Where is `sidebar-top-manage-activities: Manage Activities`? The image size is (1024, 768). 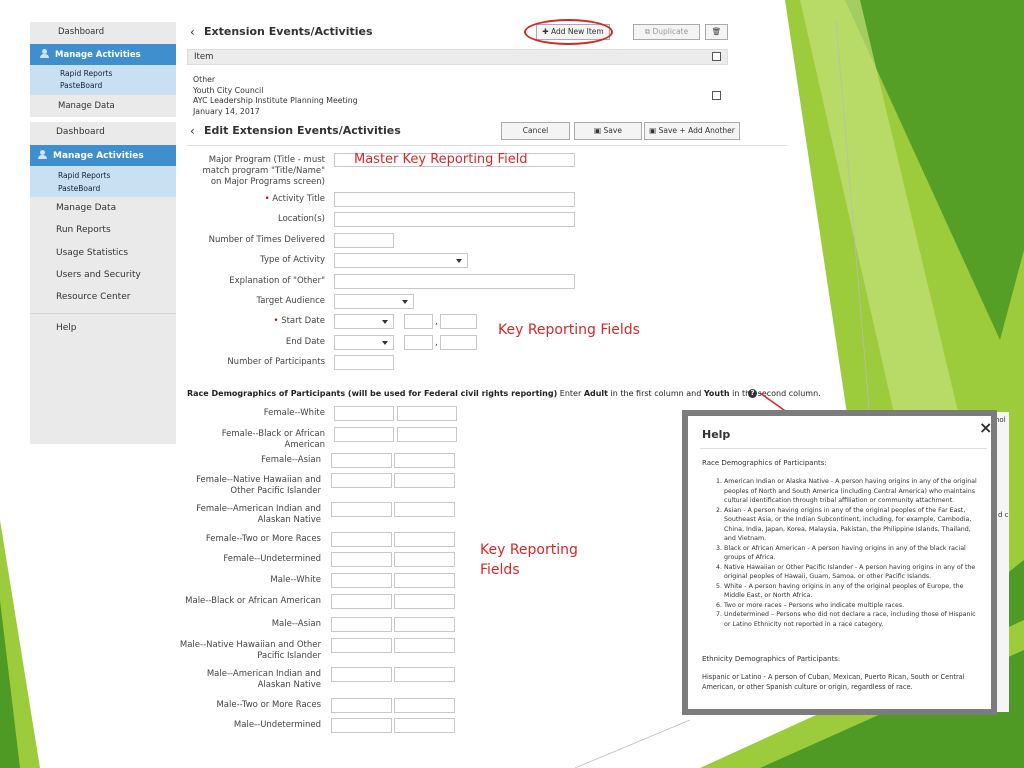 sidebar-top-manage-activities: Manage Activities is located at coordinates (103, 54).